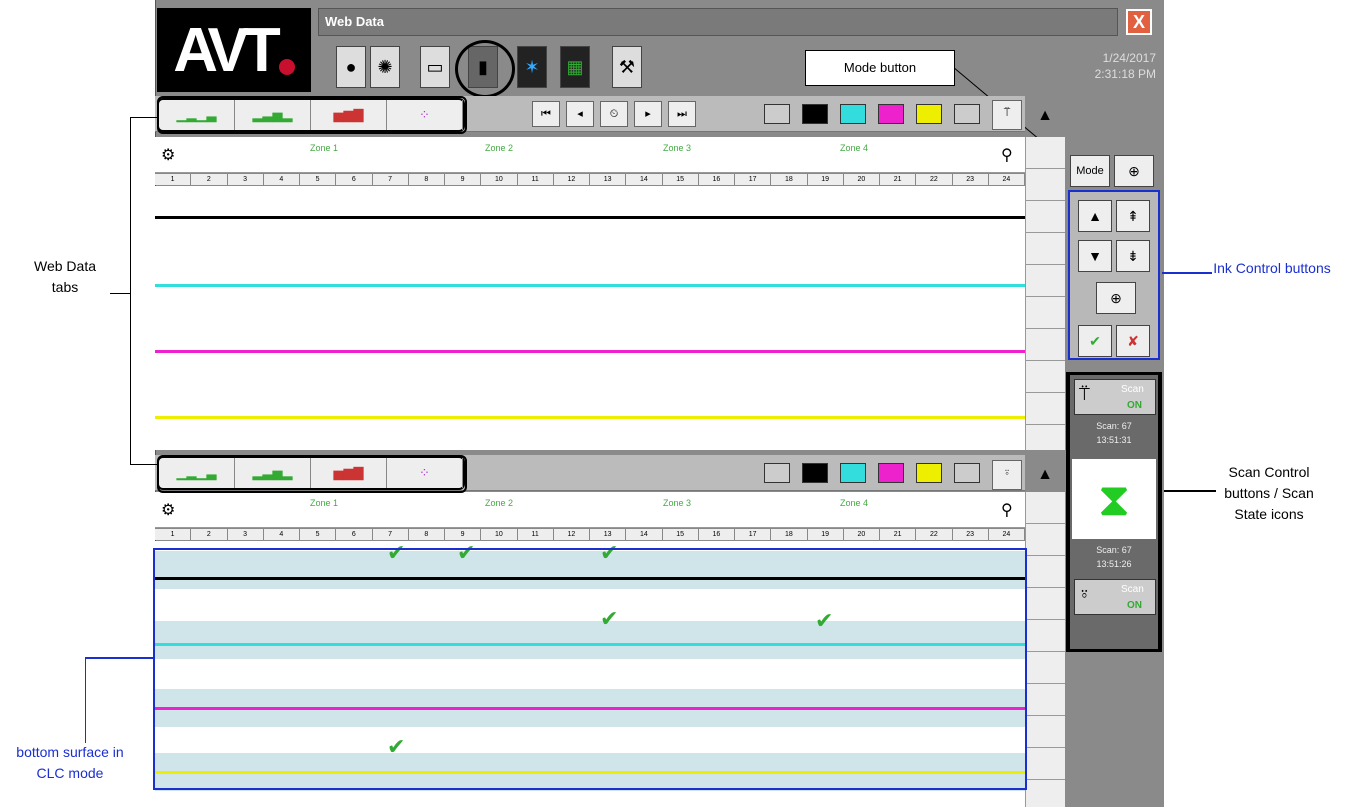 This screenshot has height=807, width=1356. What do you see at coordinates (590, 155) in the screenshot?
I see `top-zone-header: ⚙ Zone 1 Zone 2 Zone 3 Zone 4 ⚲` at bounding box center [590, 155].